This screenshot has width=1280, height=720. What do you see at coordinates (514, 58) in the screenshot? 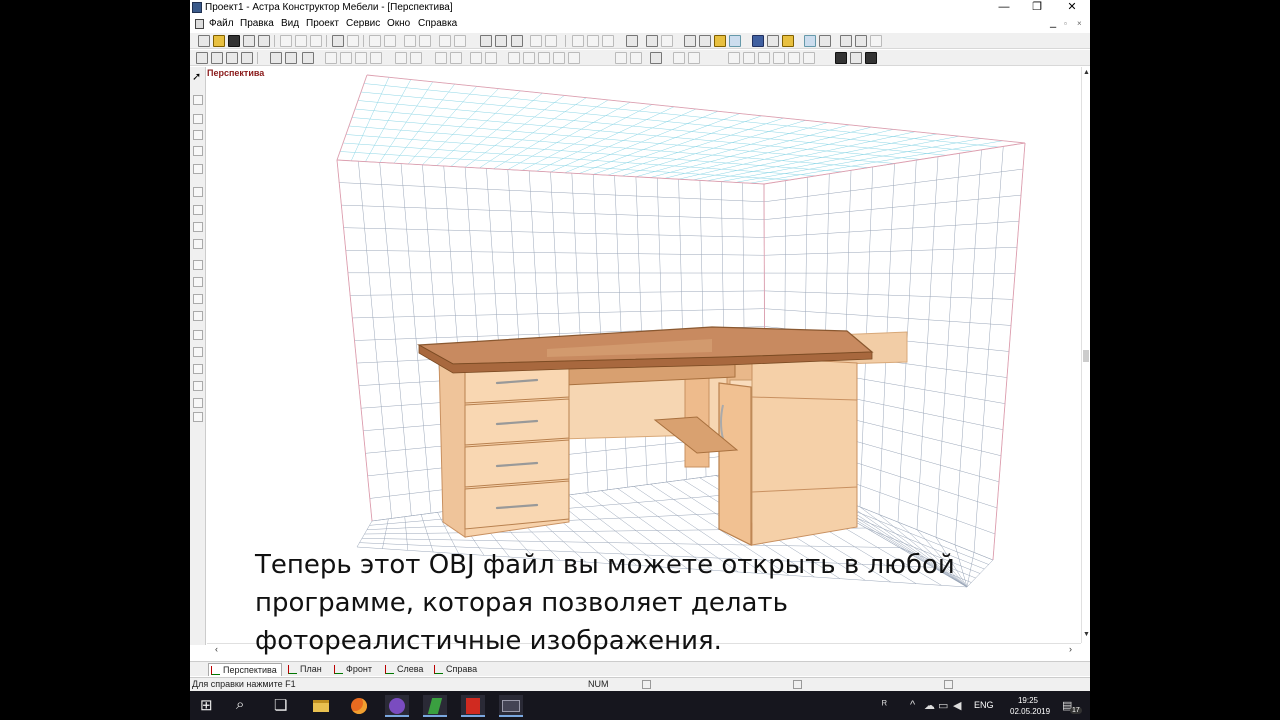
I see `tool-k-icon` at bounding box center [514, 58].